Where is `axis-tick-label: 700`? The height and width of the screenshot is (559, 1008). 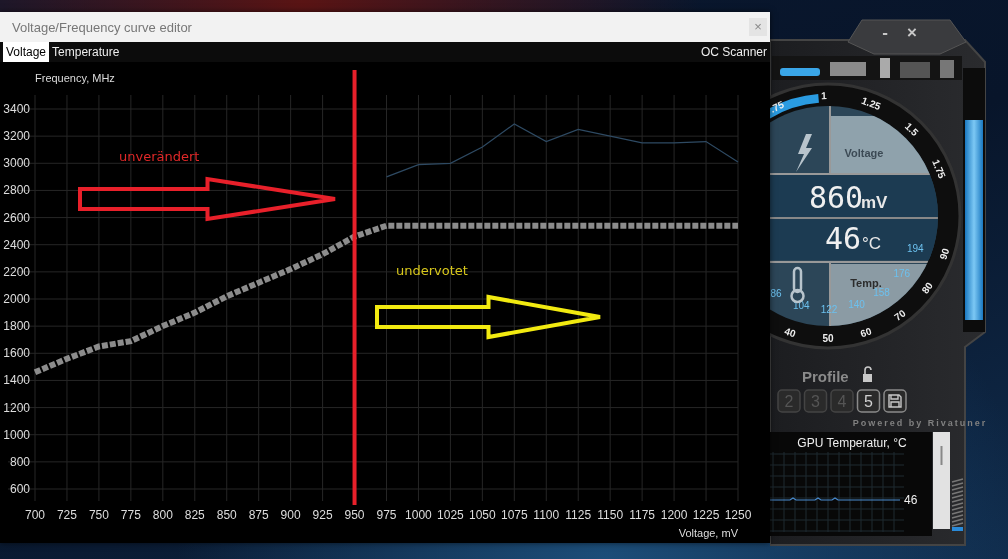
axis-tick-label: 700 is located at coordinates (35, 515).